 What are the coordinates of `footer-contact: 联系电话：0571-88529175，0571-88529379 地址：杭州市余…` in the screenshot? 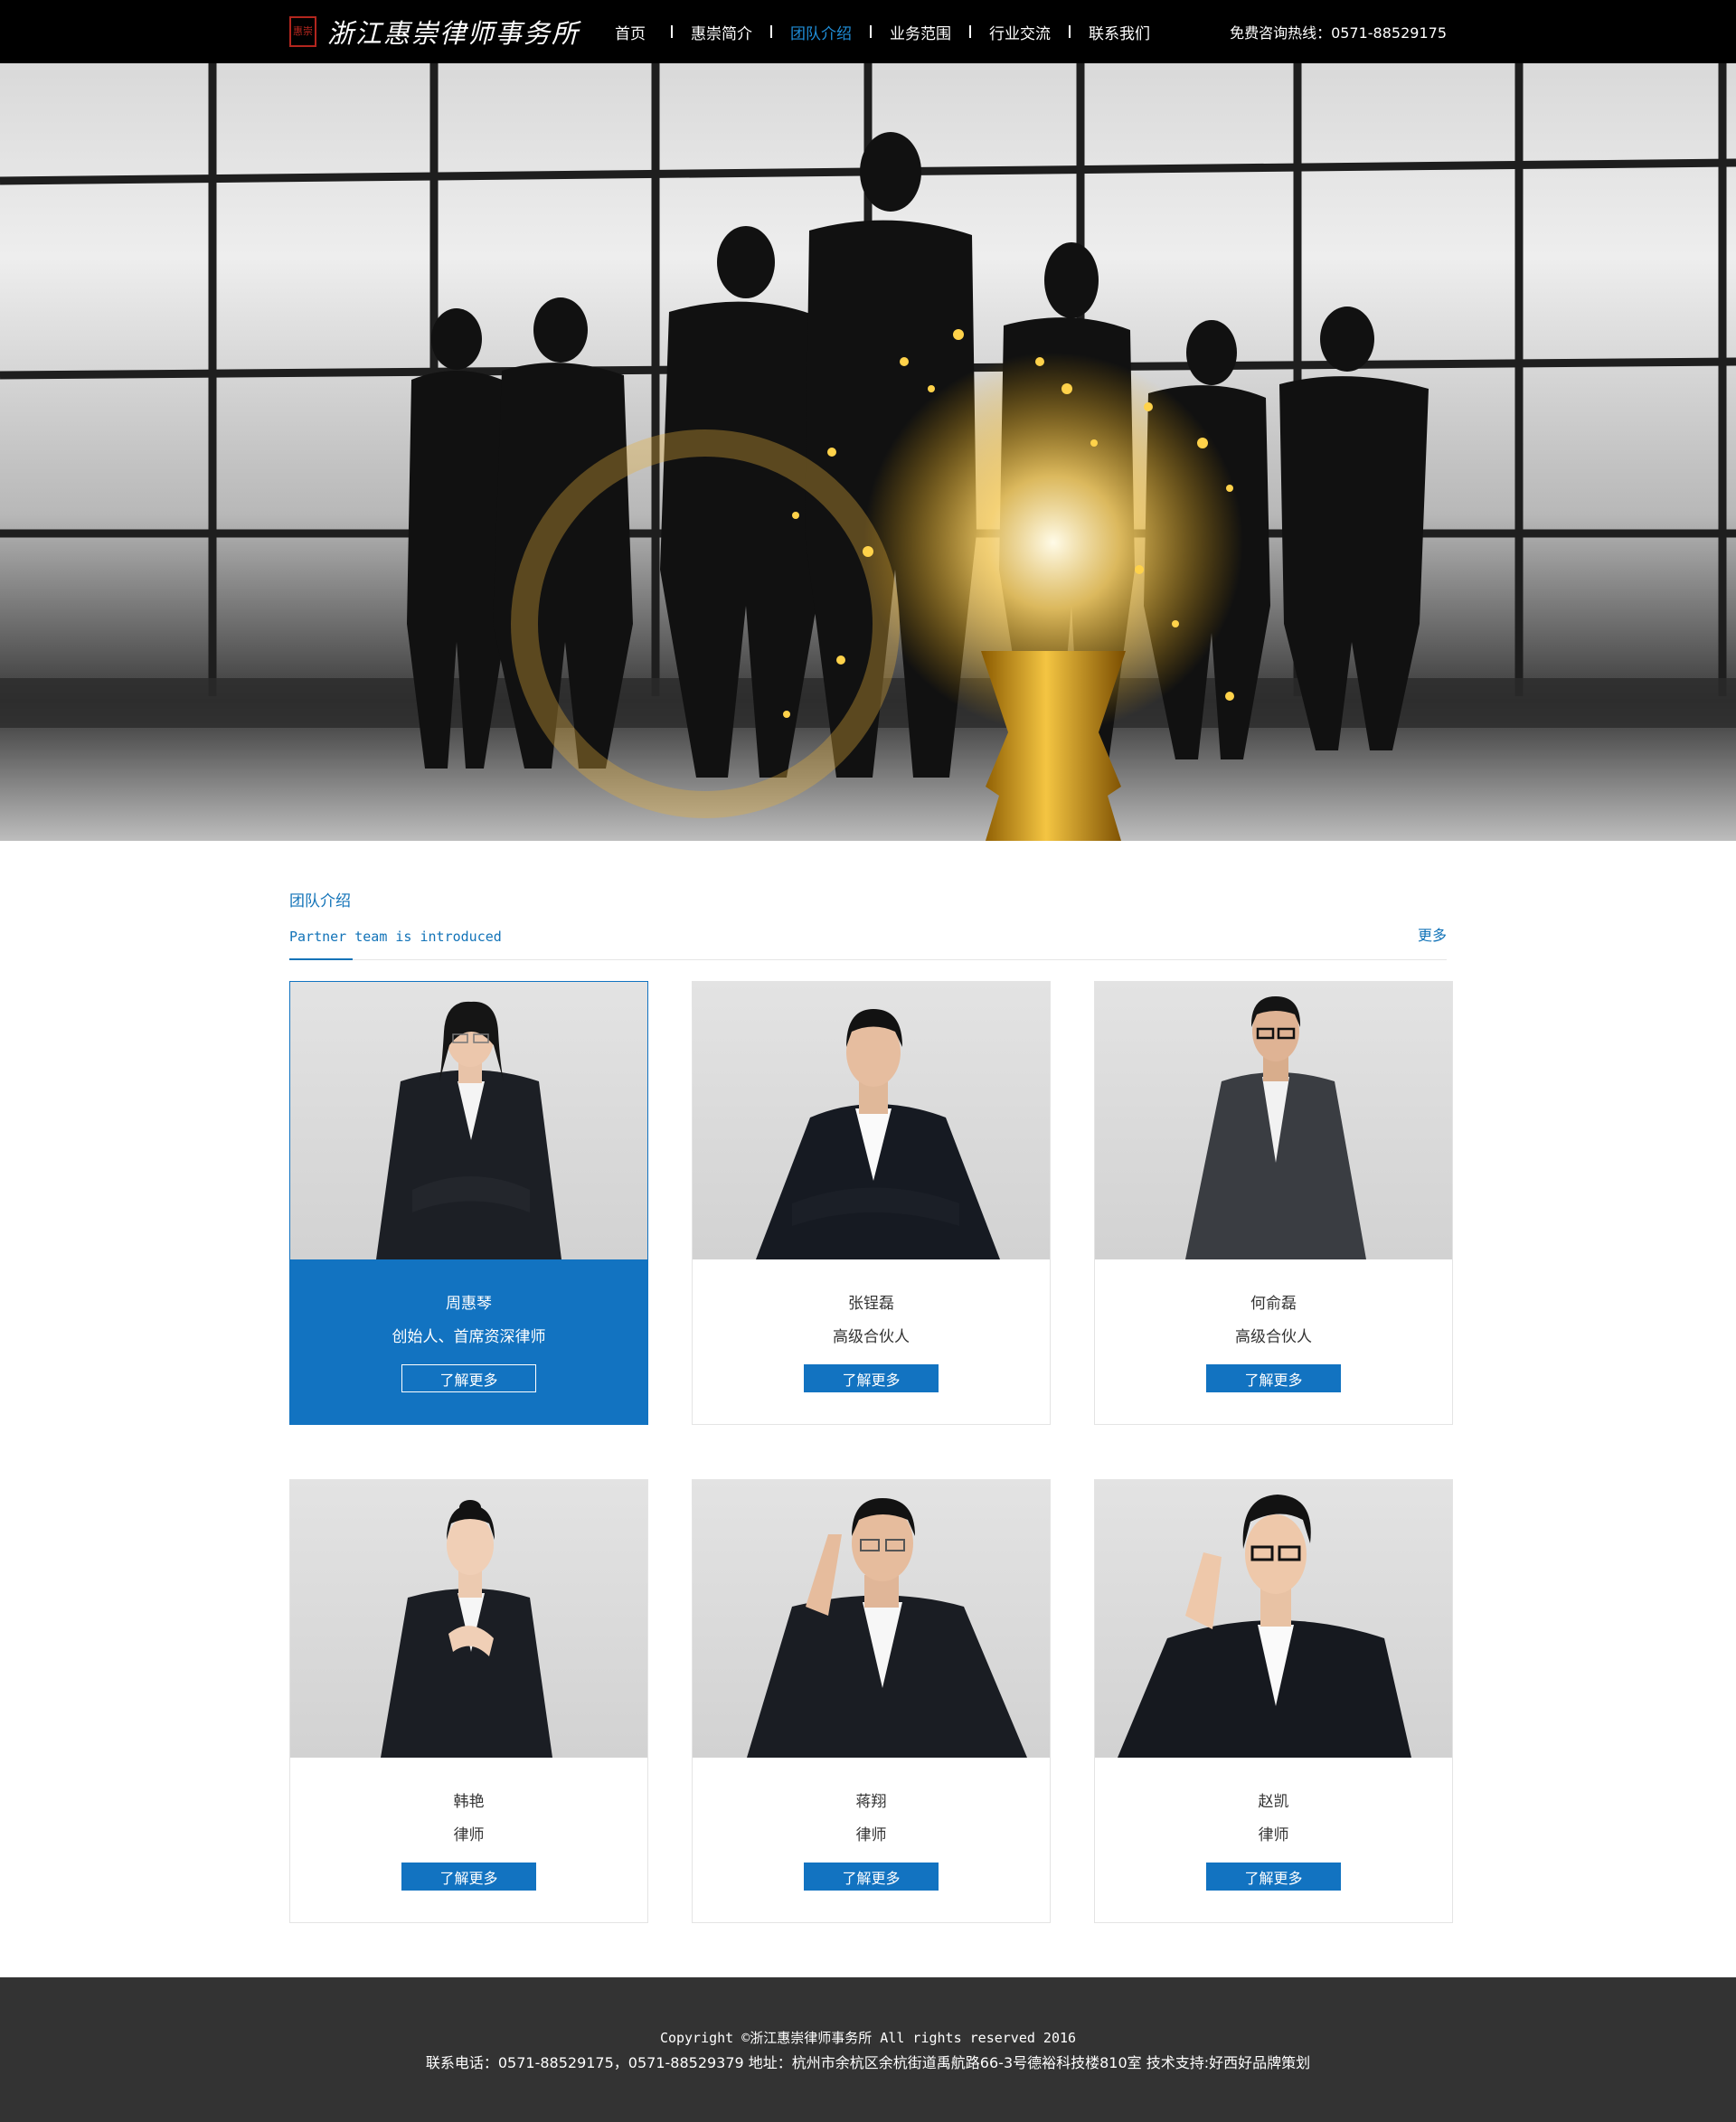 It's located at (868, 2062).